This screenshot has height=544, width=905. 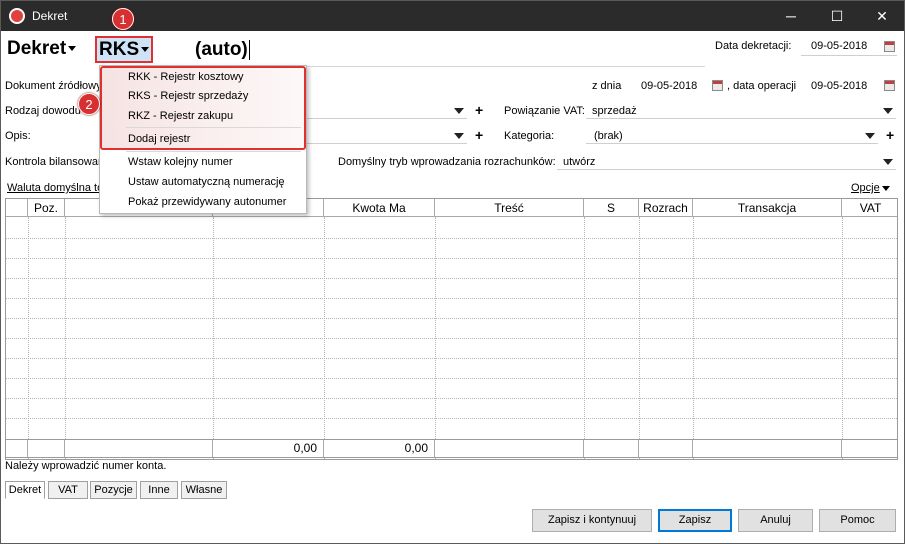 What do you see at coordinates (43, 111) in the screenshot?
I see `rodzaj-dowodu-label: Rodzaj dowodu` at bounding box center [43, 111].